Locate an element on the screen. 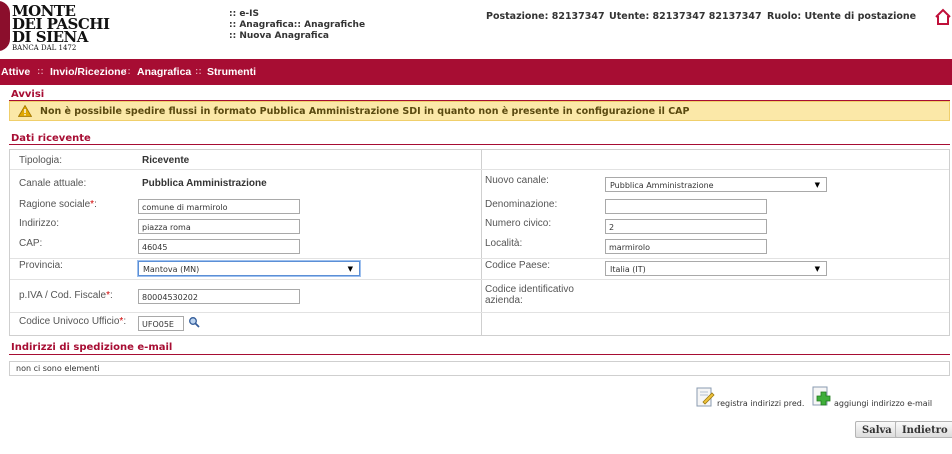  codice-identificativo-label-1: Codice identificativo is located at coordinates (529, 289).